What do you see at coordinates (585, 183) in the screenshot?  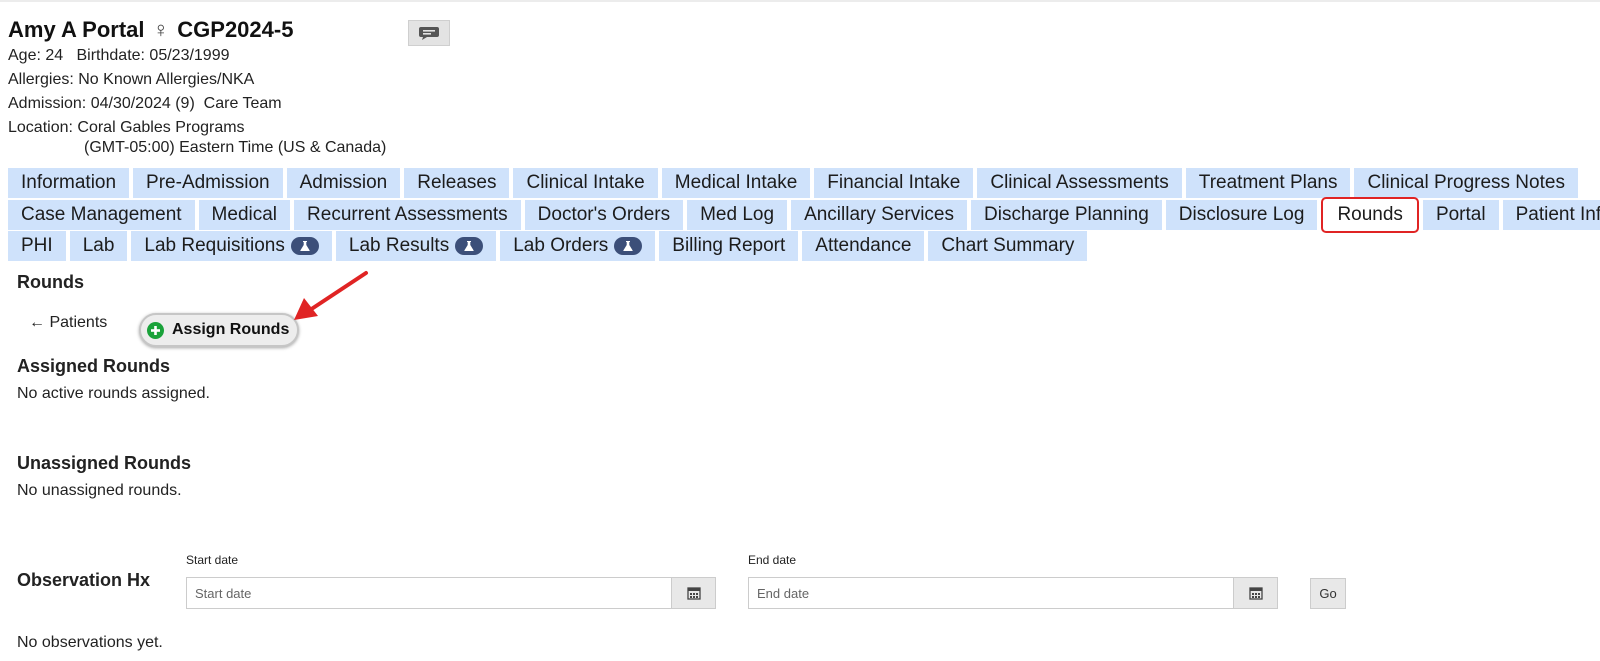 I see `tab-clinical-intake: Clinical Intake` at bounding box center [585, 183].